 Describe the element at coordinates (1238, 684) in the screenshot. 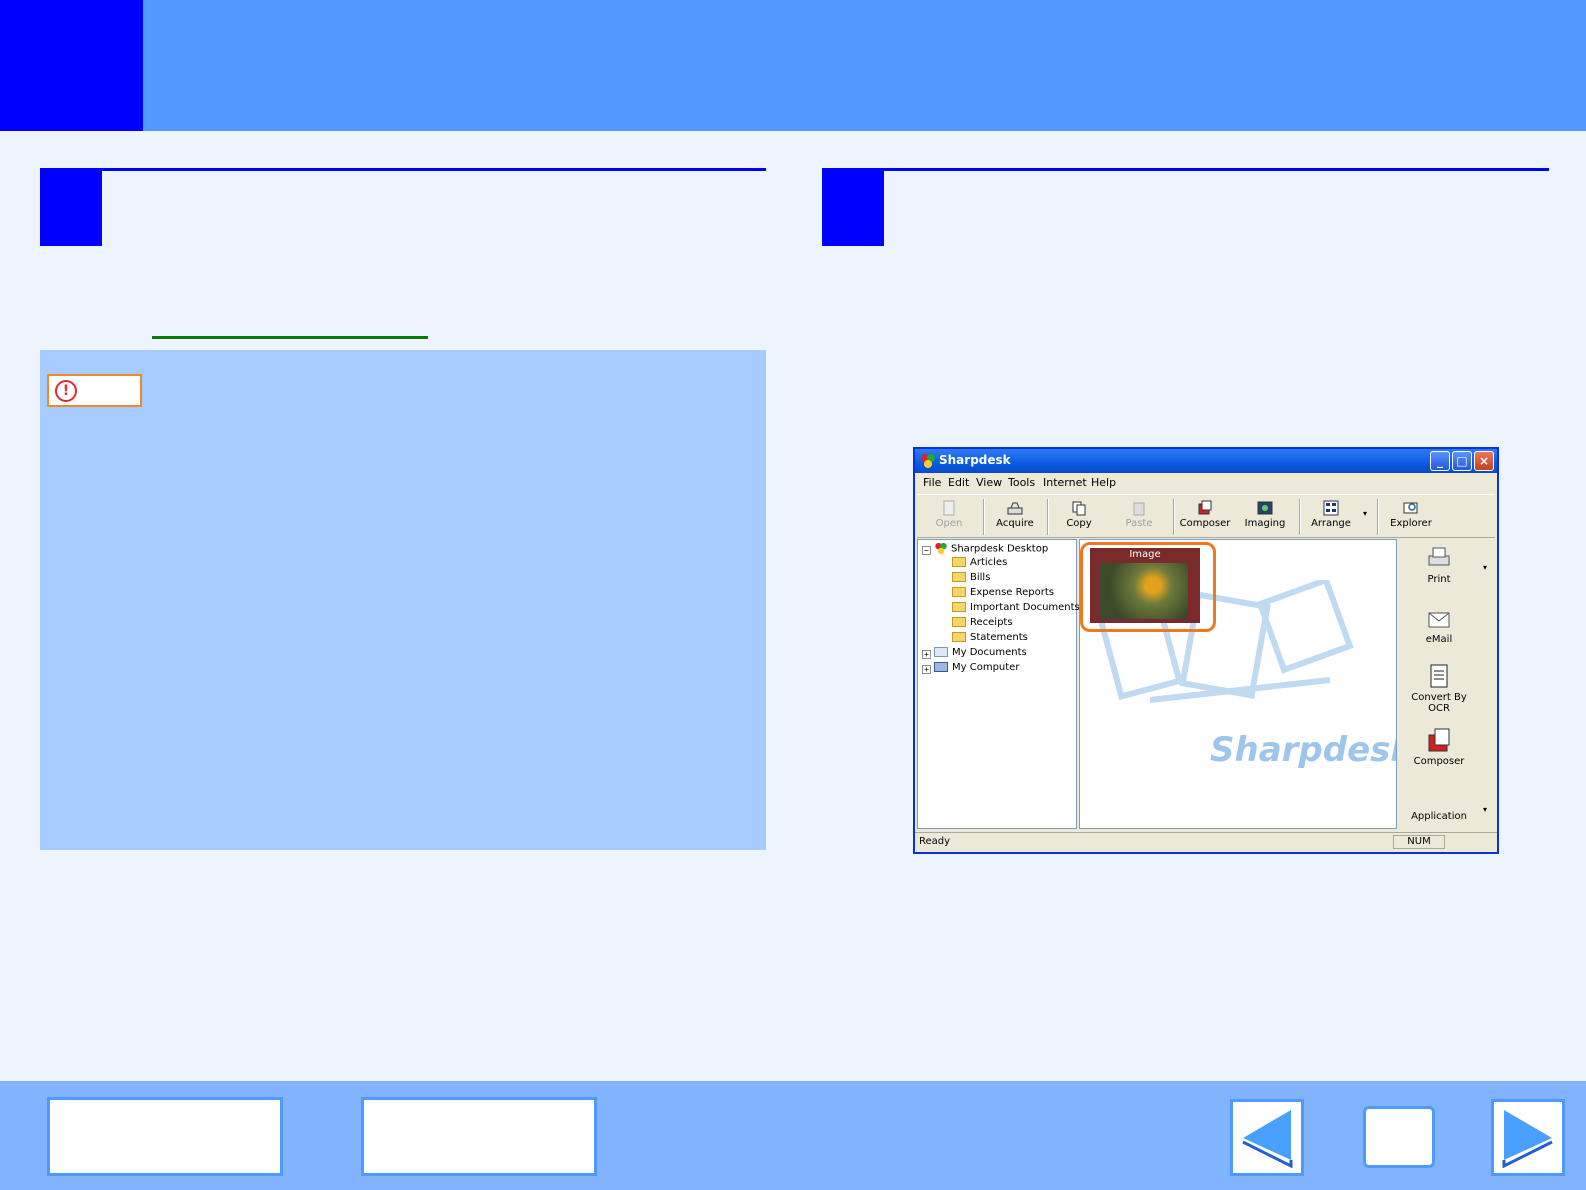

I see `document-view: Sharpdesk Image` at that location.